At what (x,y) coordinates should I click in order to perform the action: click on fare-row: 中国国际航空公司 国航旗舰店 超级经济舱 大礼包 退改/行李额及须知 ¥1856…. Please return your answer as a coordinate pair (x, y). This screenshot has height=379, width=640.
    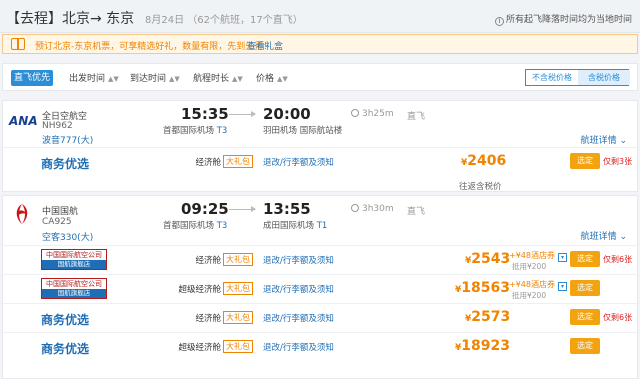
    Looking at the image, I should click on (320, 288).